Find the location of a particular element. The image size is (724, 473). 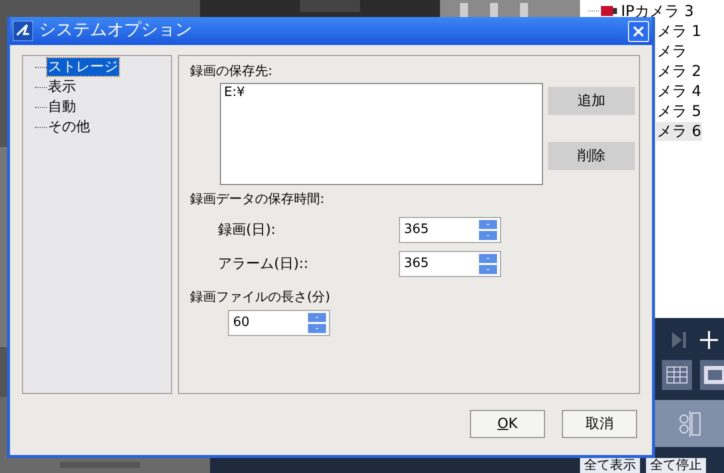

camera-tree-item: メラ is located at coordinates (672, 51).